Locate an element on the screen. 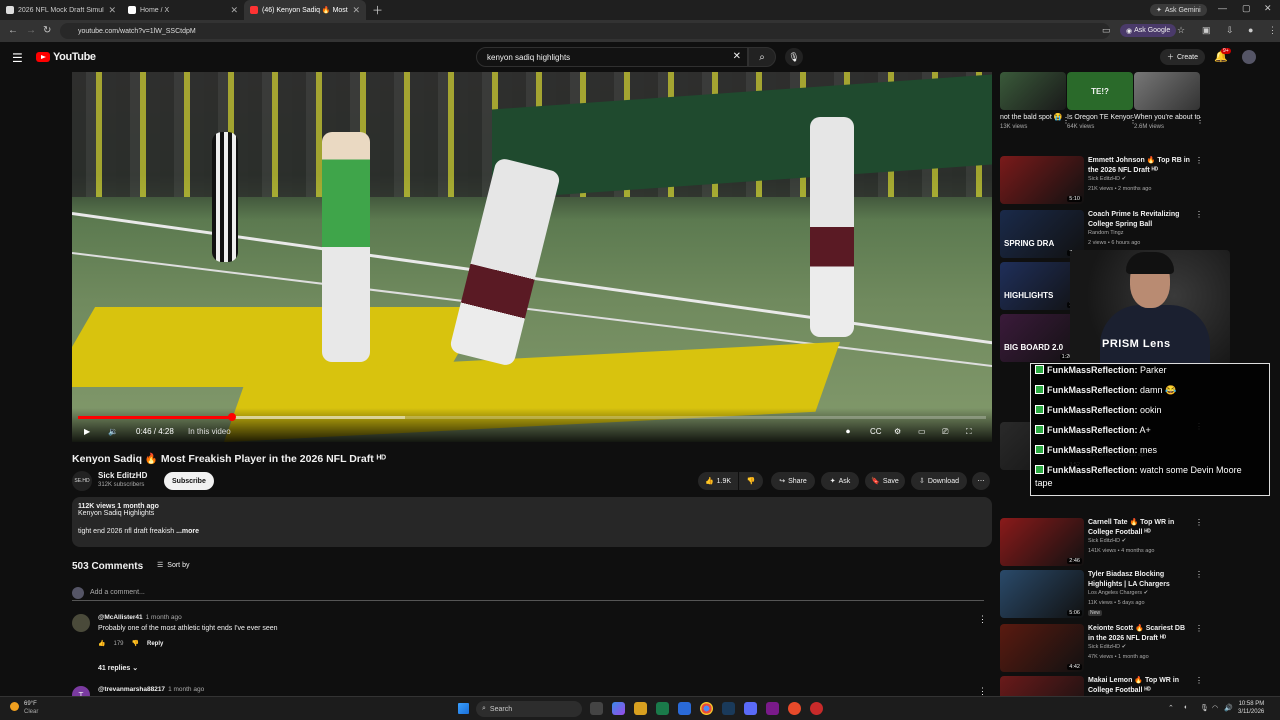 This screenshot has width=1280, height=720. task-view-icon is located at coordinates (596, 708).